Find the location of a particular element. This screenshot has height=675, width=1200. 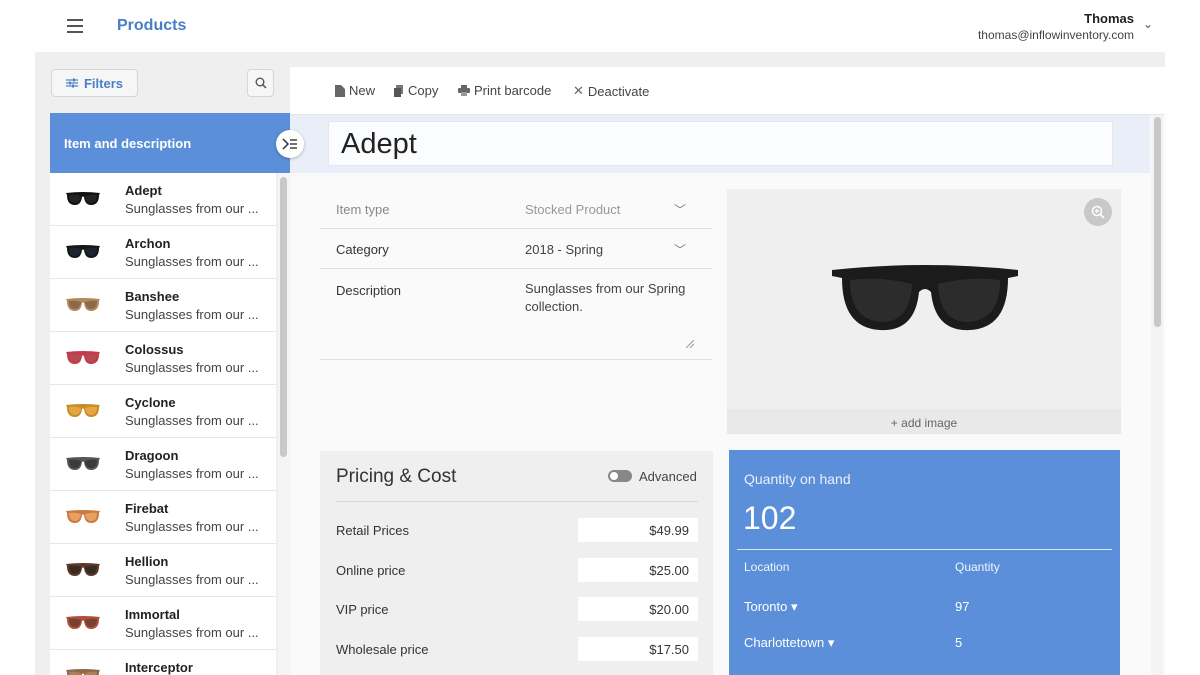

add-image-link: + add image is located at coordinates (924, 421).